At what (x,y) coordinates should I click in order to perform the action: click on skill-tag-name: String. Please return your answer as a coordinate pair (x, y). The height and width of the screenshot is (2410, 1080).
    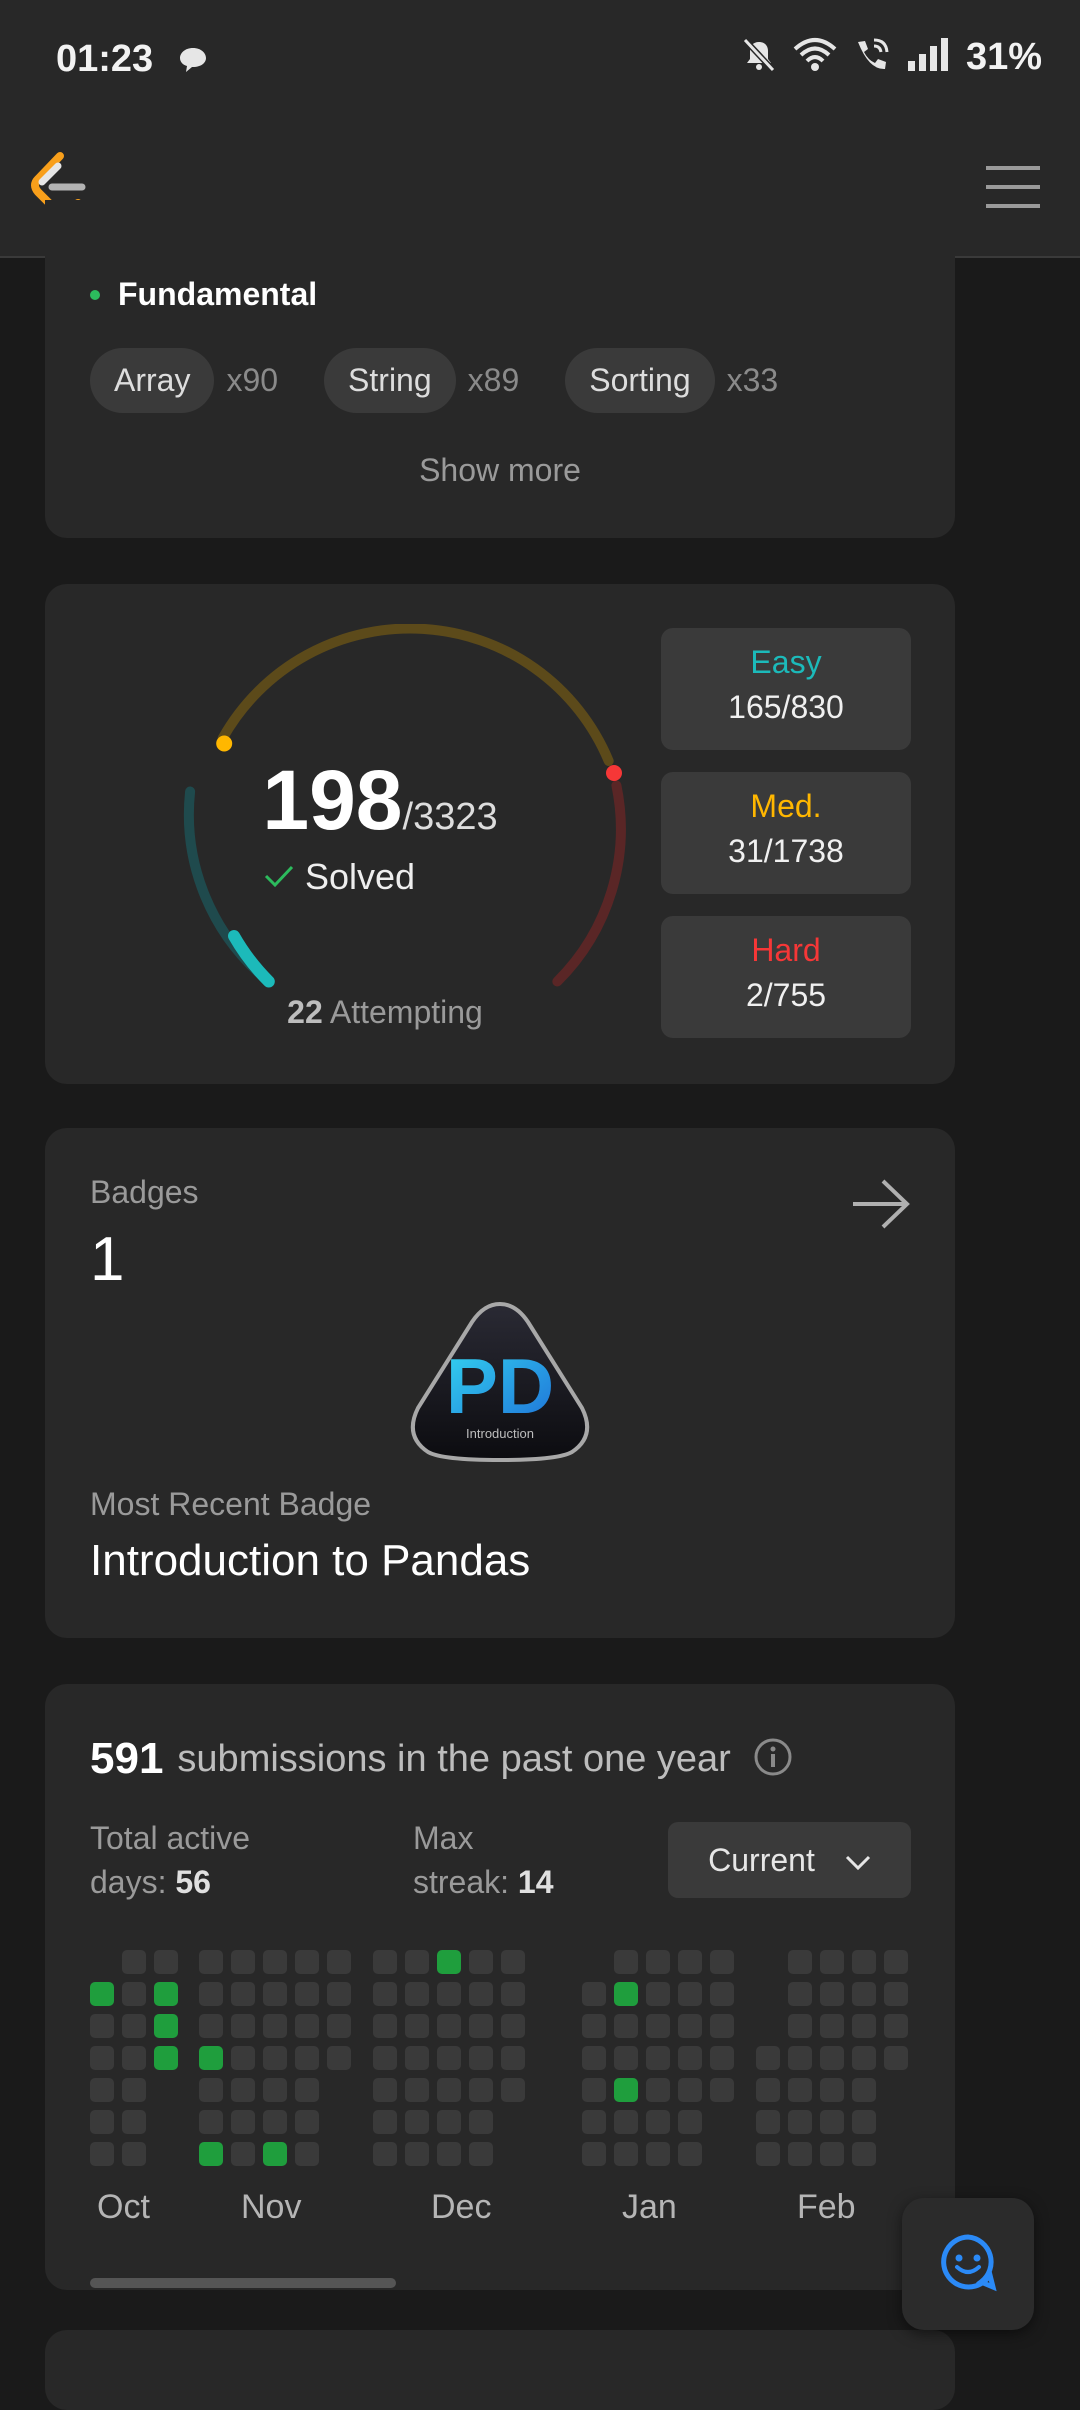
    Looking at the image, I should click on (390, 380).